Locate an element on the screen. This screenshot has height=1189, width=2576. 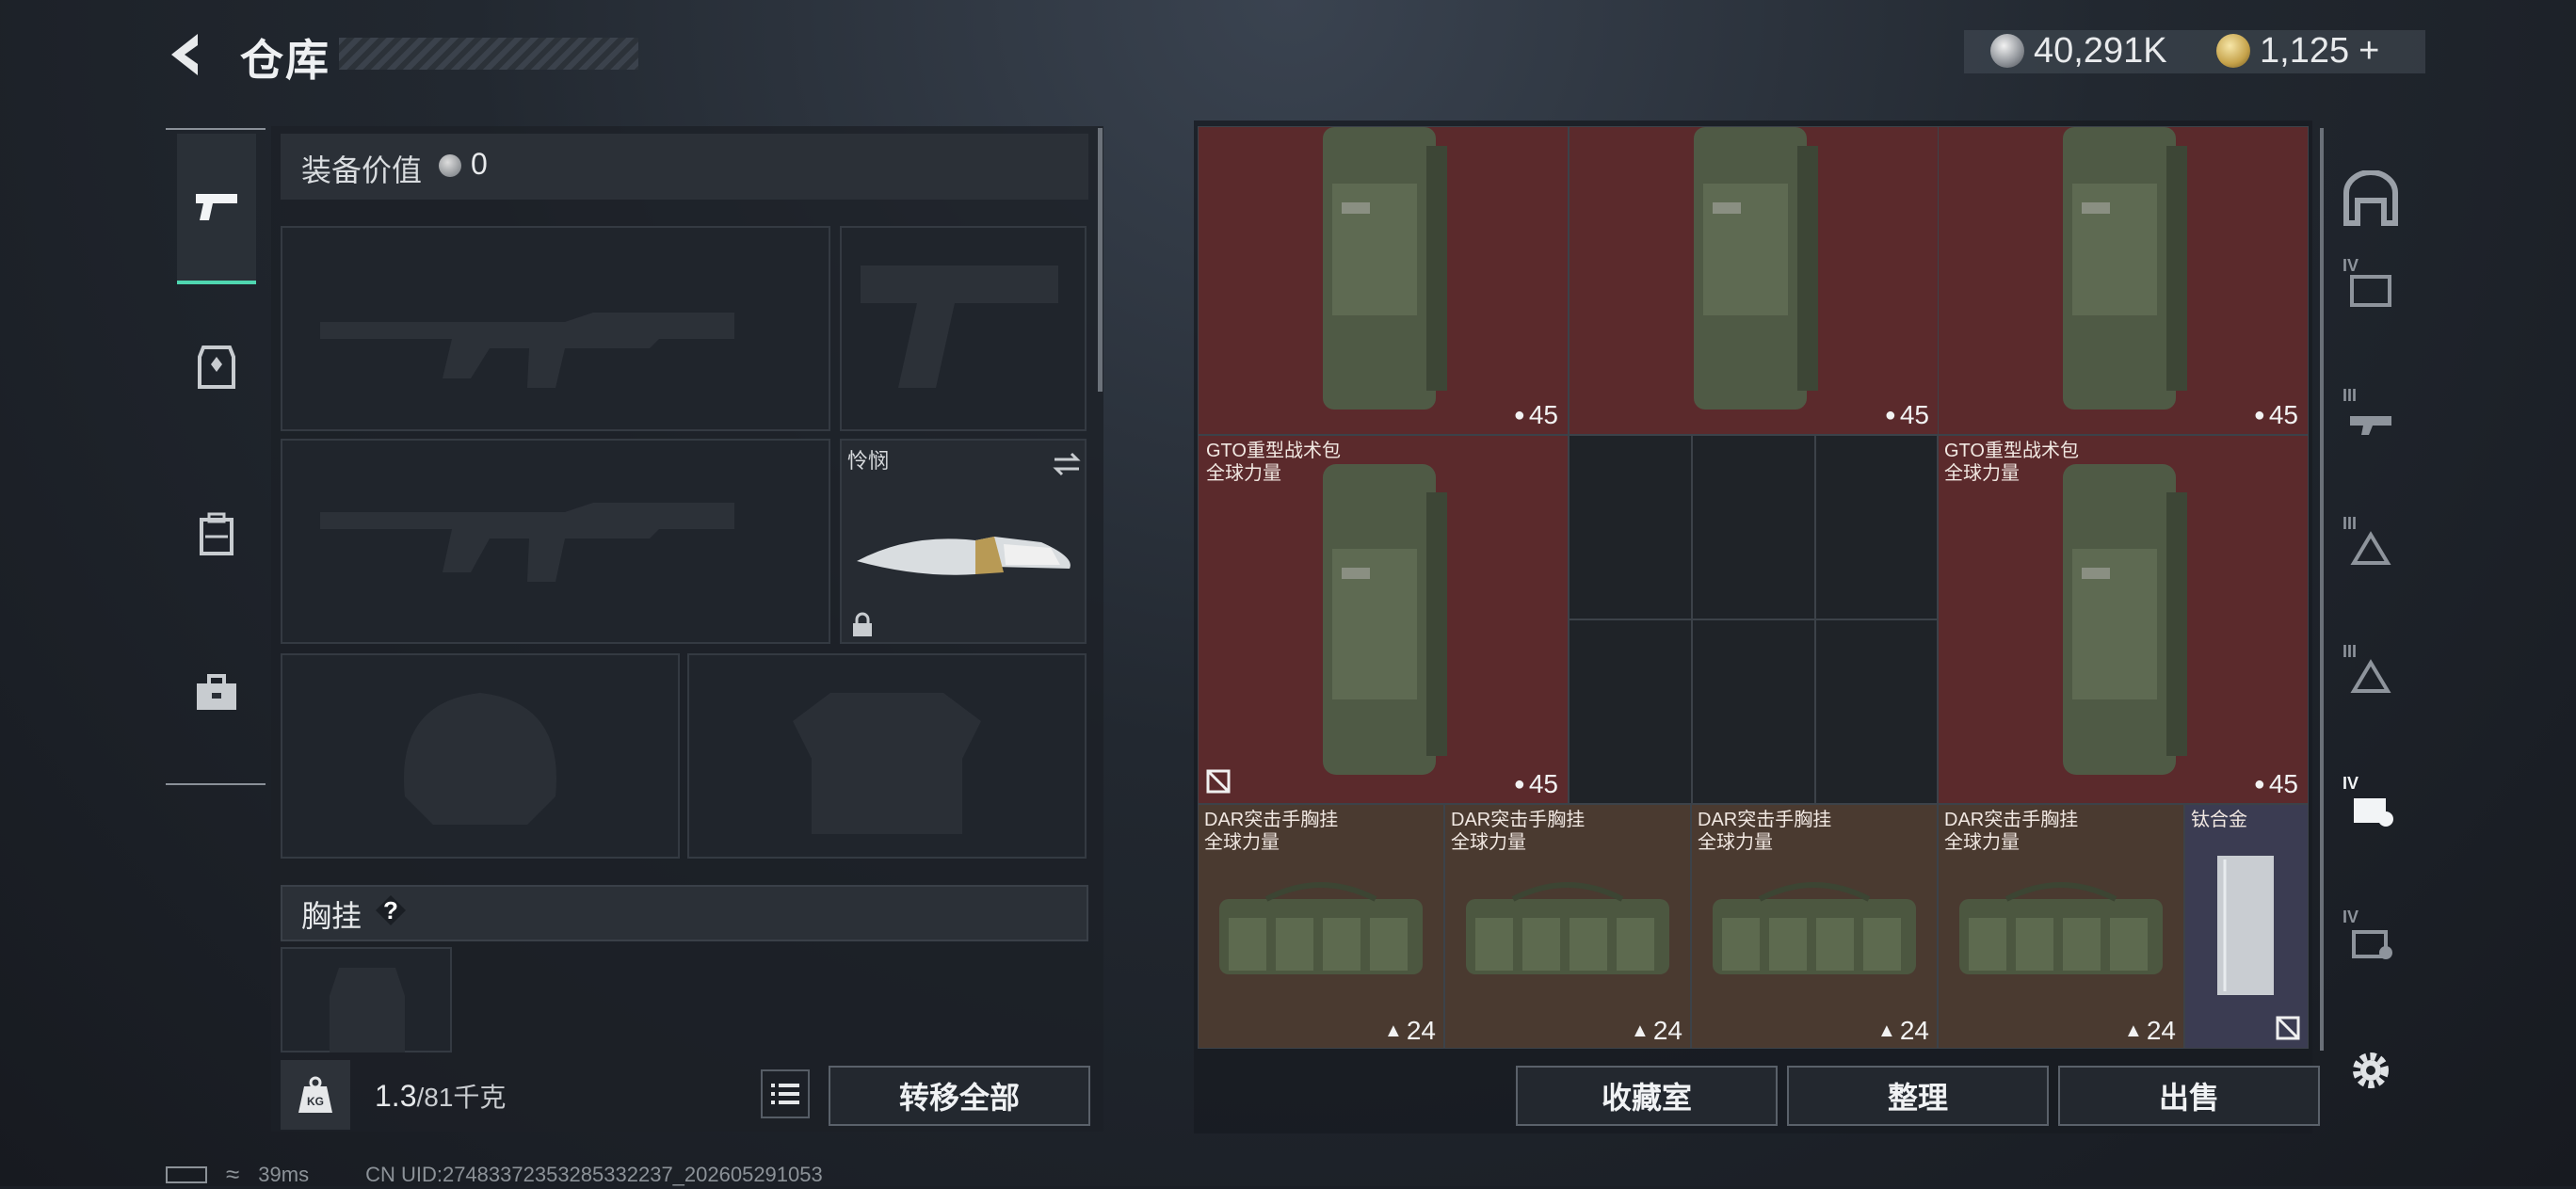
stash-tab-4: III is located at coordinates (2370, 673).